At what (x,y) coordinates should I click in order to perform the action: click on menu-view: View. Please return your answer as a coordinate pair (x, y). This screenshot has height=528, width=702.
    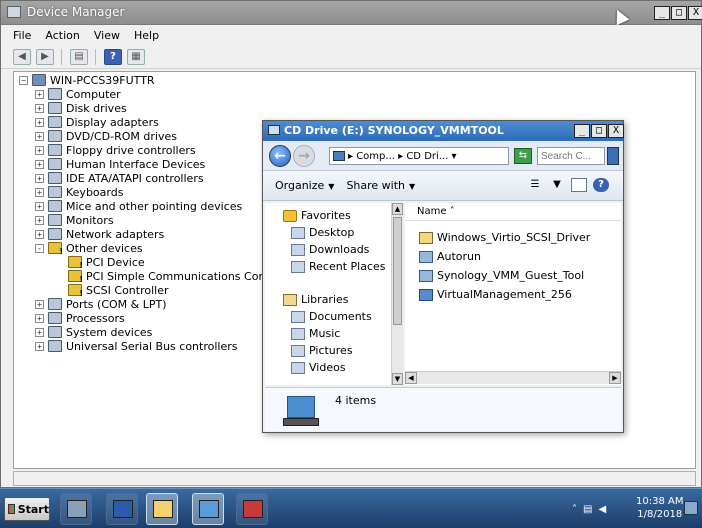
    Looking at the image, I should click on (107, 35).